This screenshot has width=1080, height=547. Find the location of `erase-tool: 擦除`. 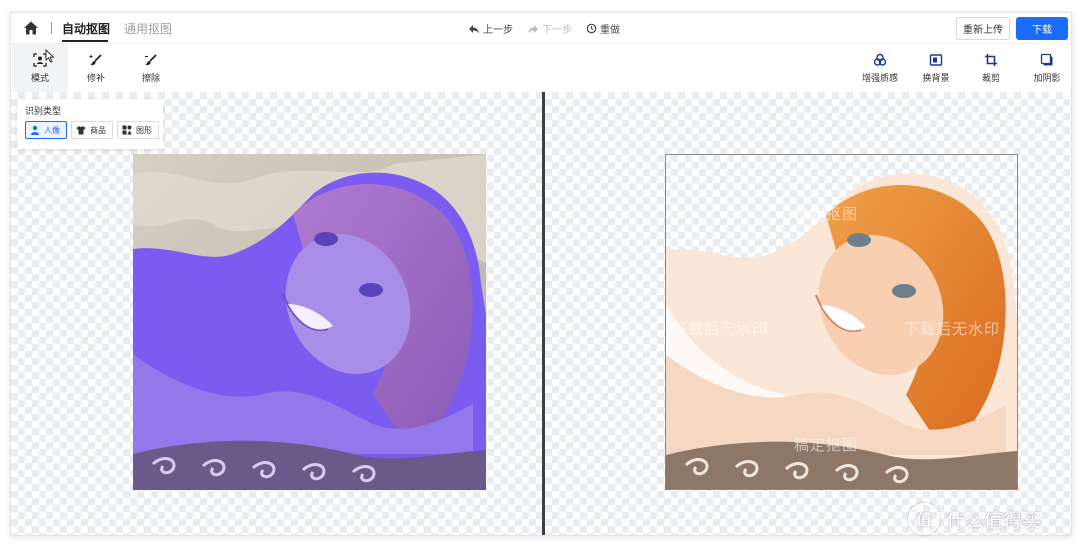

erase-tool: 擦除 is located at coordinates (151, 68).